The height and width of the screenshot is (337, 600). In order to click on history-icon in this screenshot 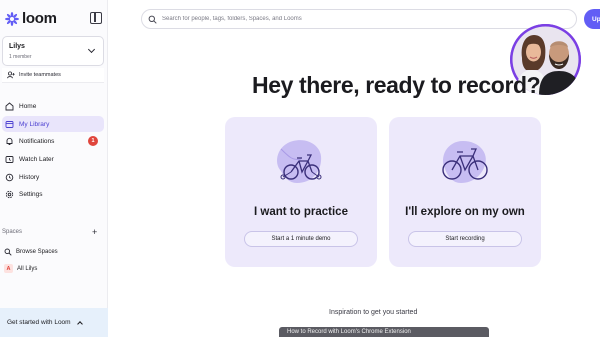, I will do `click(9, 177)`.